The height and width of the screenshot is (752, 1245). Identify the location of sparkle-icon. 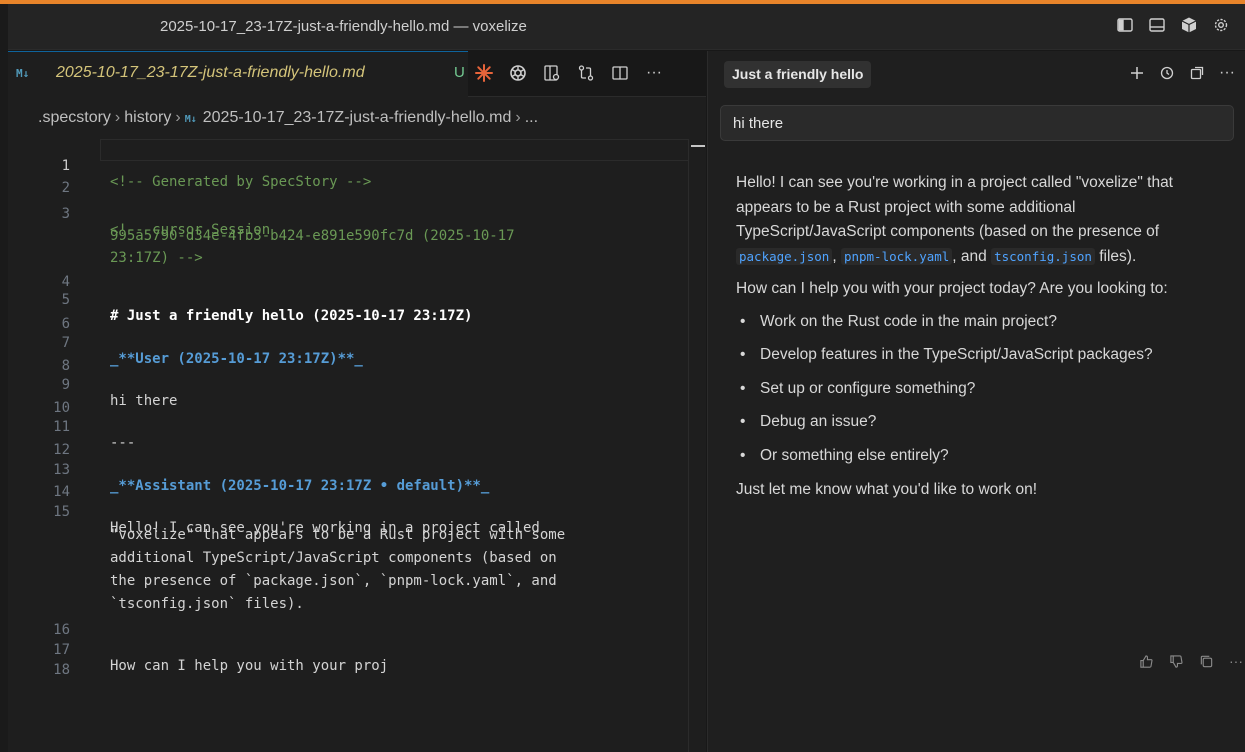
(484, 73).